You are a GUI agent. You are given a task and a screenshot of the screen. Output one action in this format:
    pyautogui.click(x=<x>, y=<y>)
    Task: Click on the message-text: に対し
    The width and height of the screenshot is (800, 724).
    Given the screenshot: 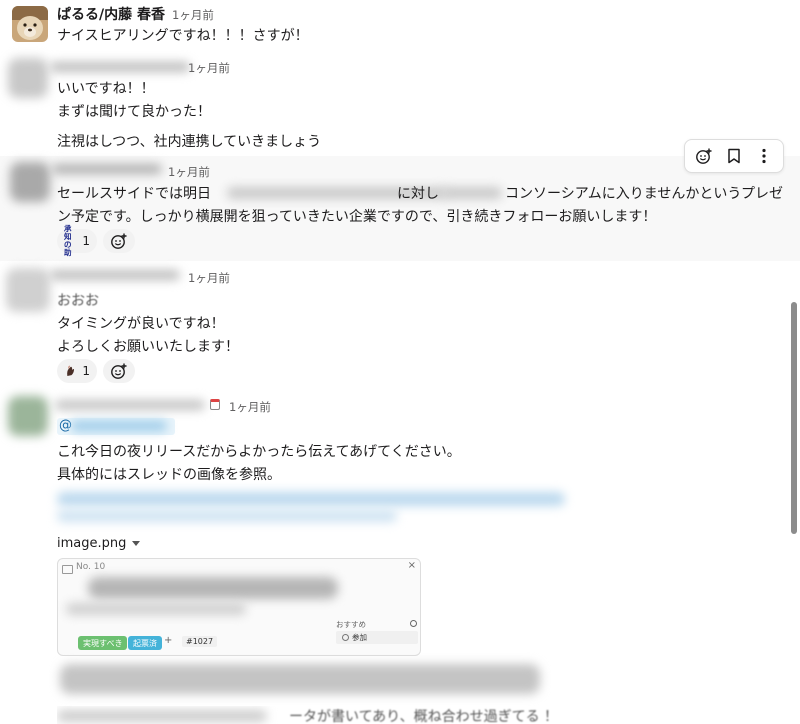 What is the action you would take?
    pyautogui.click(x=418, y=194)
    